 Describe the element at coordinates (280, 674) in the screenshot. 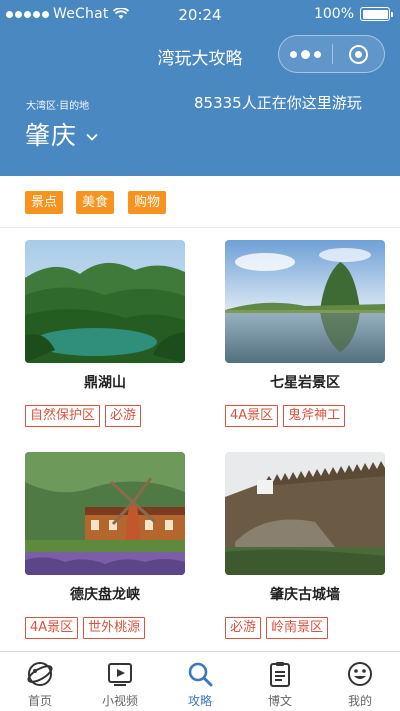

I see `clipboard-icon` at that location.